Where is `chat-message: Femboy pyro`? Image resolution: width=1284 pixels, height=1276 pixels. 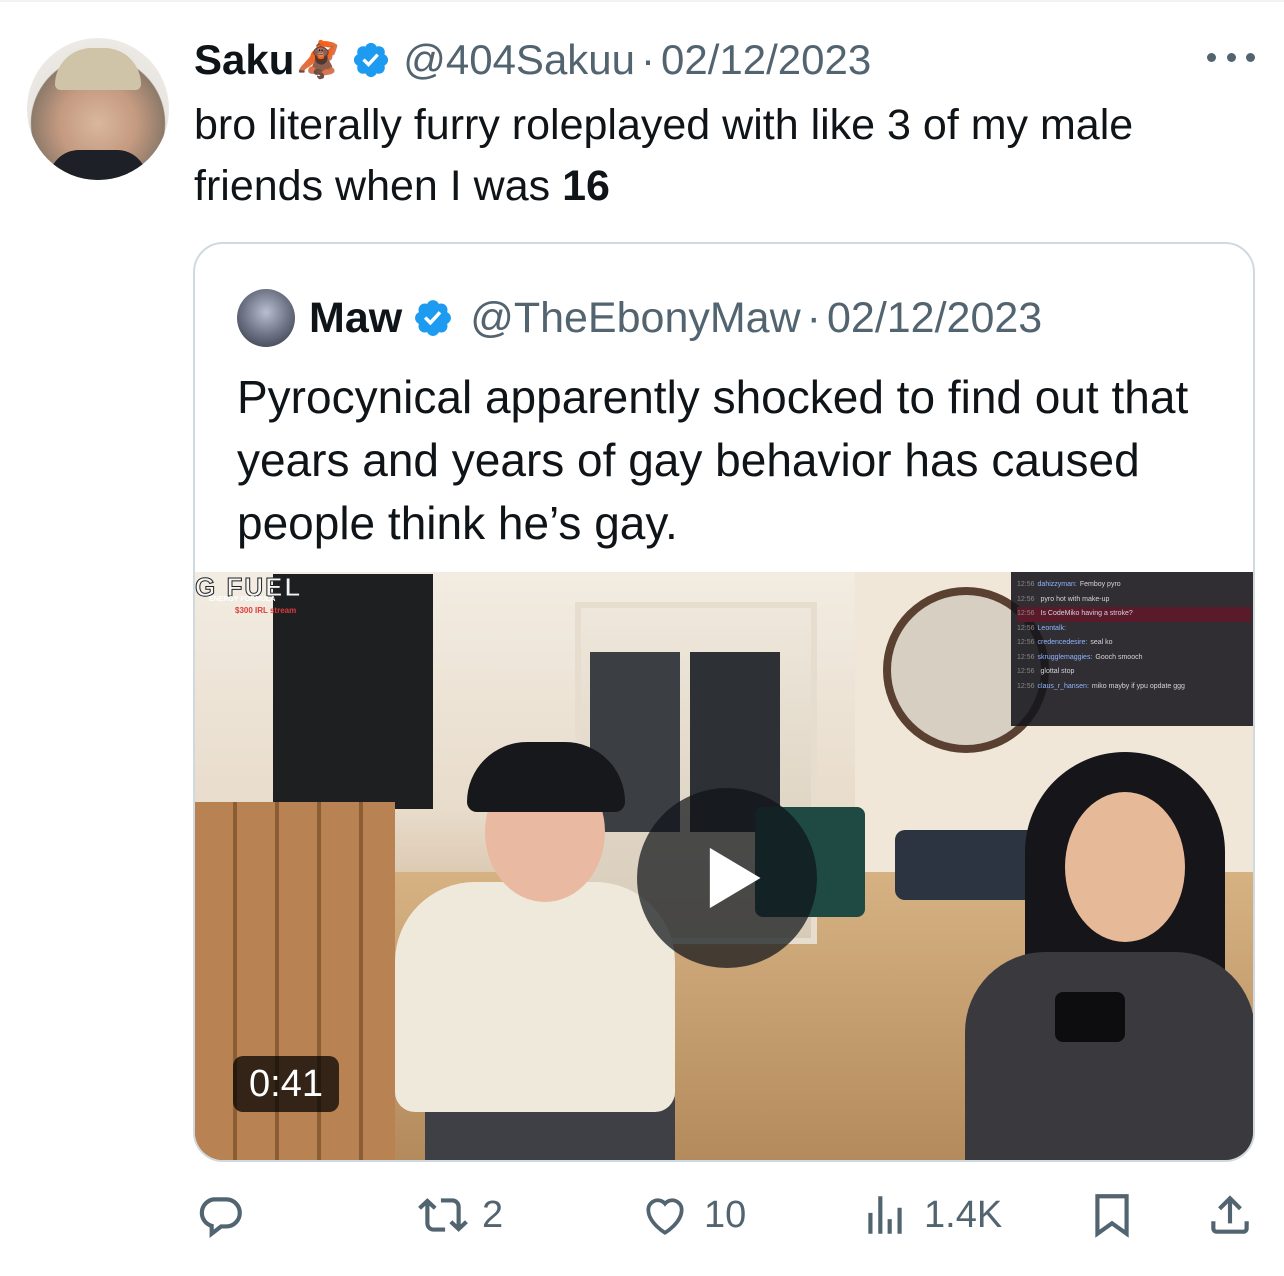
chat-message: Femboy pyro is located at coordinates (1100, 584).